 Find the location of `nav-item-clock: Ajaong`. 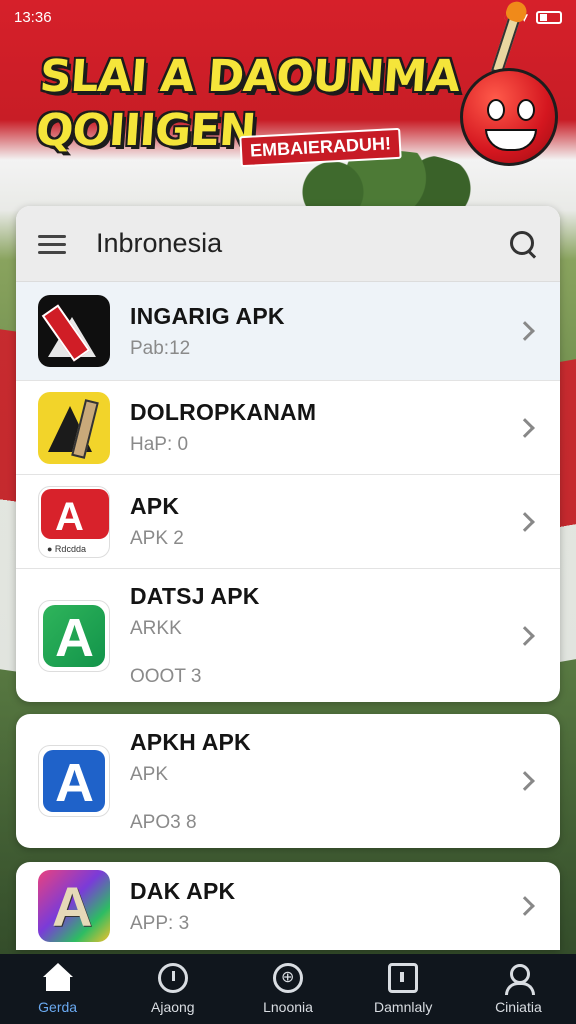

nav-item-clock: Ajaong is located at coordinates (172, 989).